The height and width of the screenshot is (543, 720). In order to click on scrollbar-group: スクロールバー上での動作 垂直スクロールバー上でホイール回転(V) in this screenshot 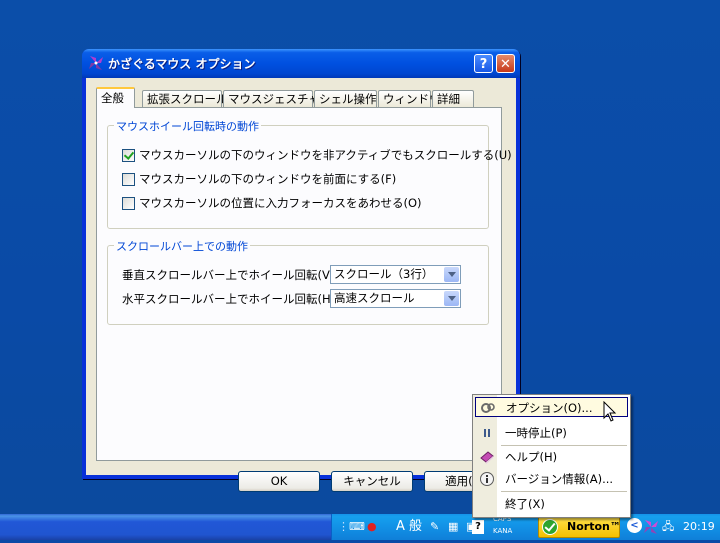, I will do `click(298, 281)`.